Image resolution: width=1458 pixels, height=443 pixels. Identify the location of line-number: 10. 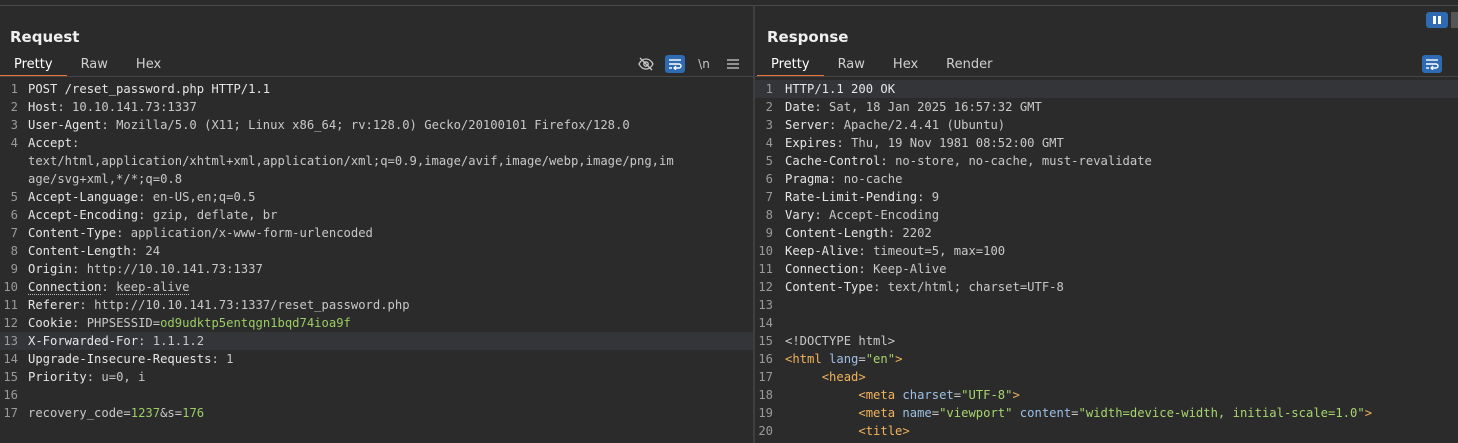
(10, 287).